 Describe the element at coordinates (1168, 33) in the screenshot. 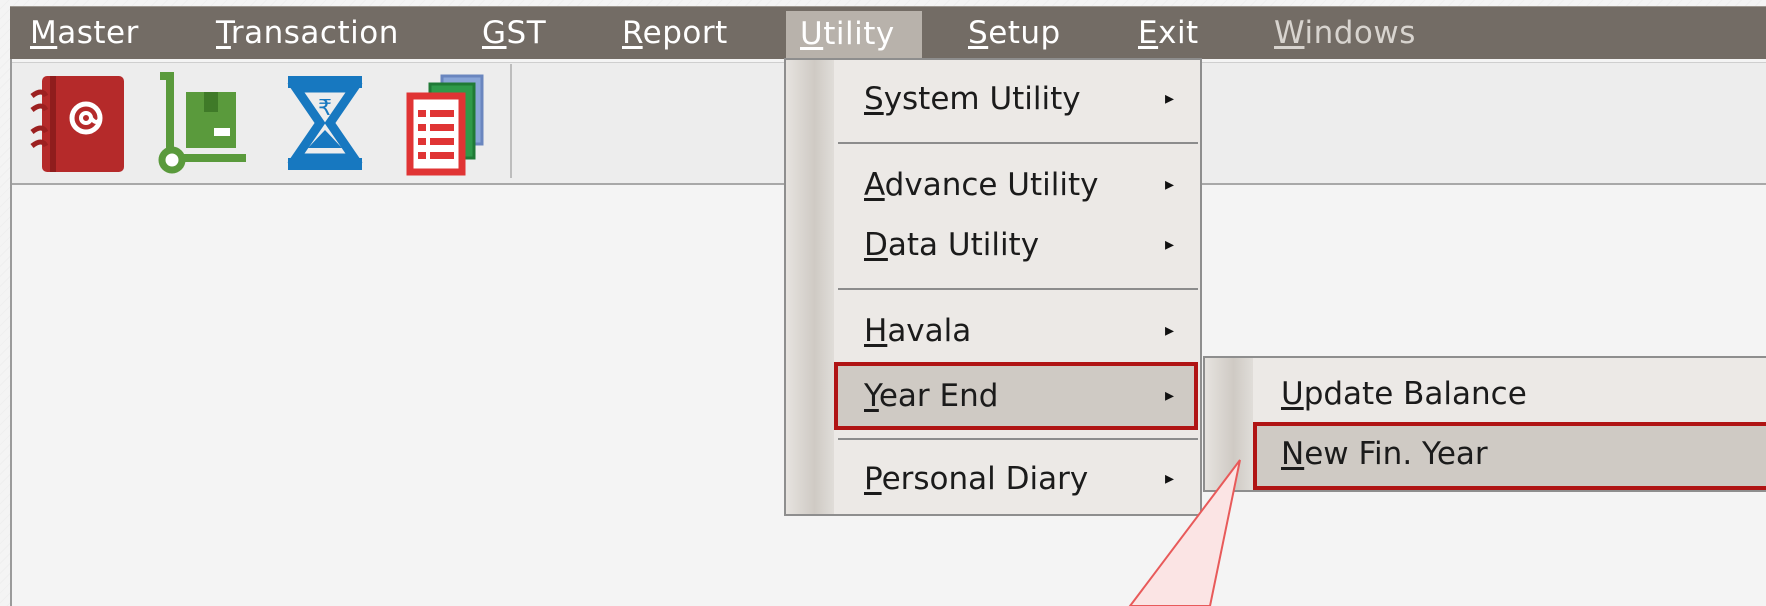

I see `menu-exit: Exit` at that location.